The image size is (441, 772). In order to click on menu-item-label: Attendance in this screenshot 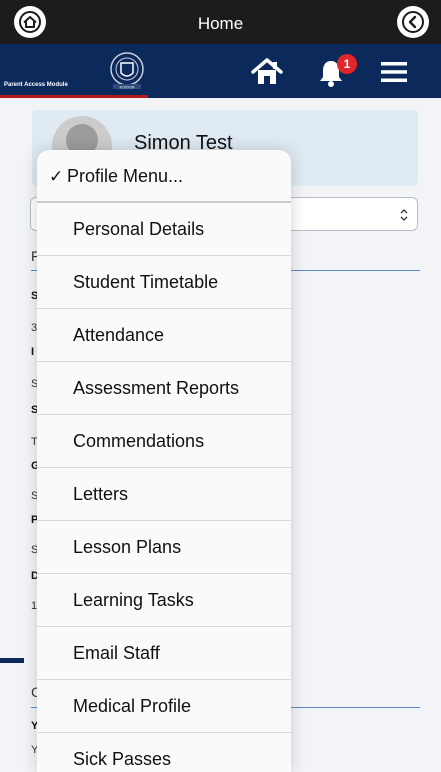, I will do `click(119, 335)`.